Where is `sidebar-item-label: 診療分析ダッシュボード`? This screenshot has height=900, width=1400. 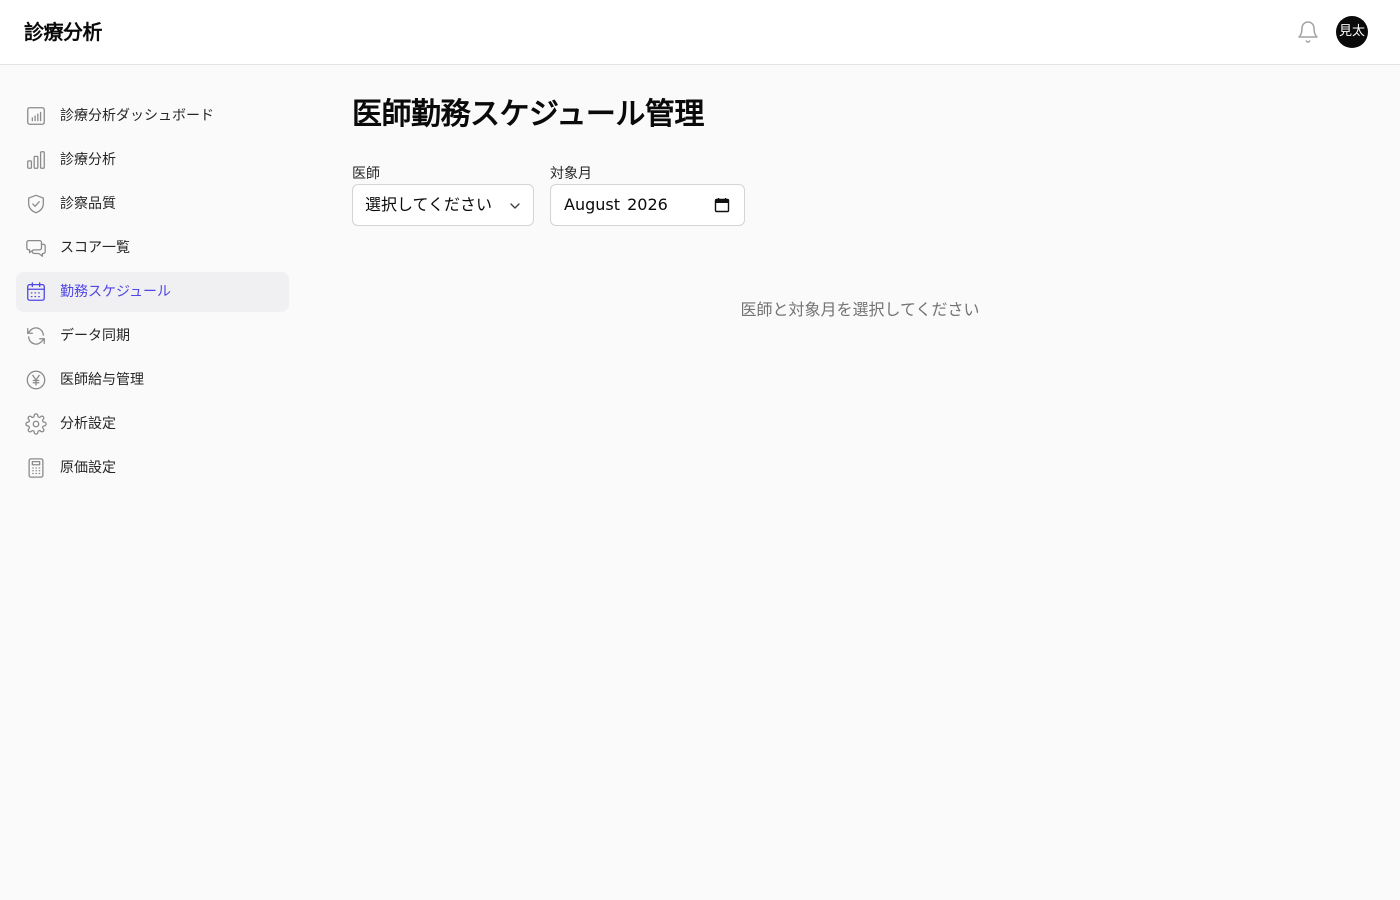 sidebar-item-label: 診療分析ダッシュボード is located at coordinates (137, 116).